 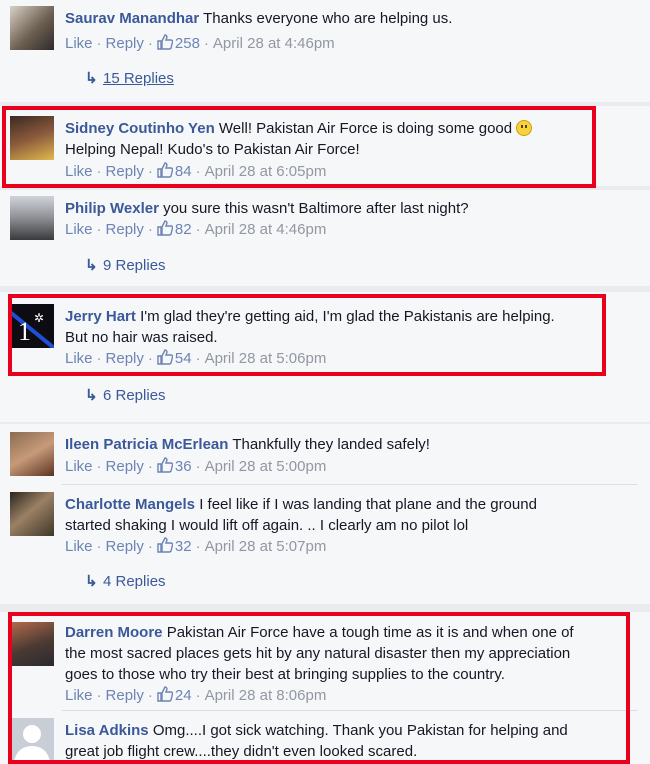 I want to click on author-name: Philip Wexler, so click(x=112, y=208).